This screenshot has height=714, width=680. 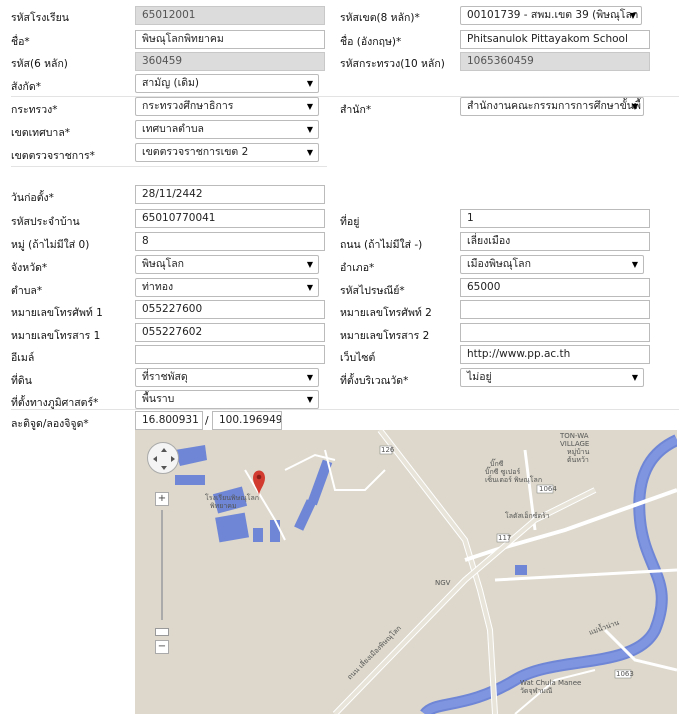 I want to click on website-label: เว็บไซต์, so click(x=358, y=358).